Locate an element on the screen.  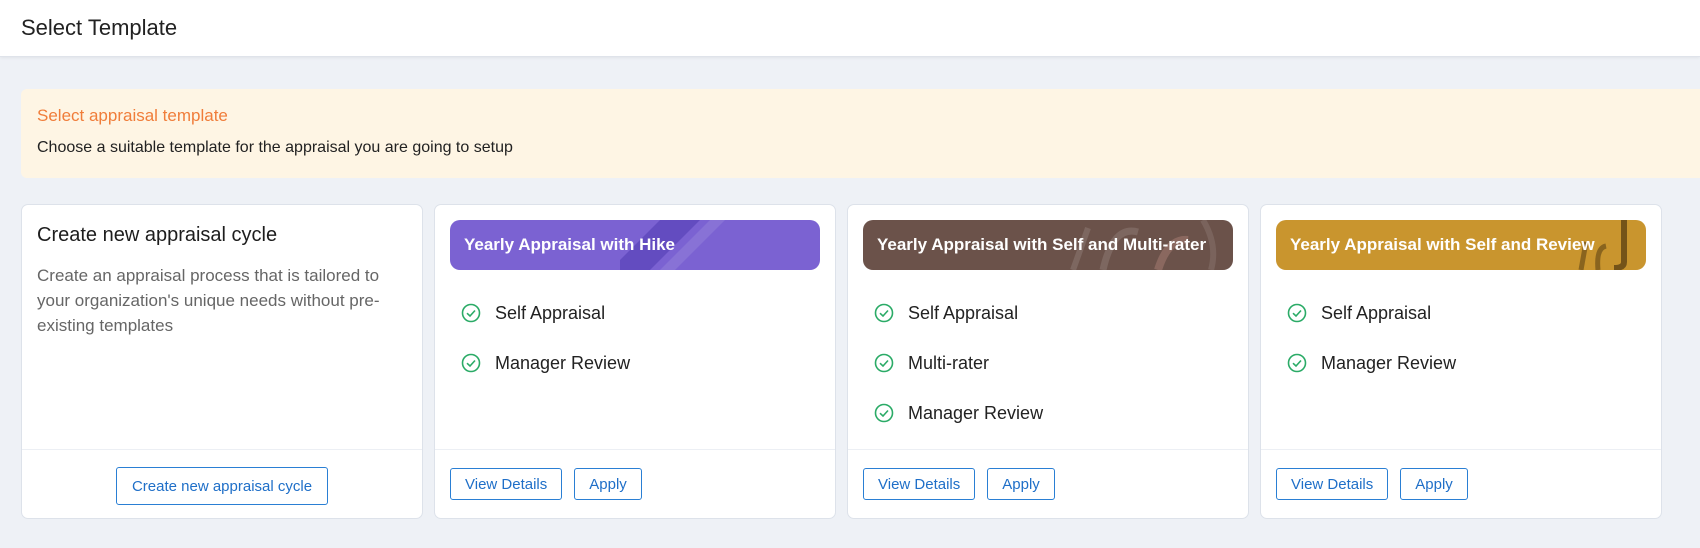
banner-title: Select appraisal template is located at coordinates (132, 115).